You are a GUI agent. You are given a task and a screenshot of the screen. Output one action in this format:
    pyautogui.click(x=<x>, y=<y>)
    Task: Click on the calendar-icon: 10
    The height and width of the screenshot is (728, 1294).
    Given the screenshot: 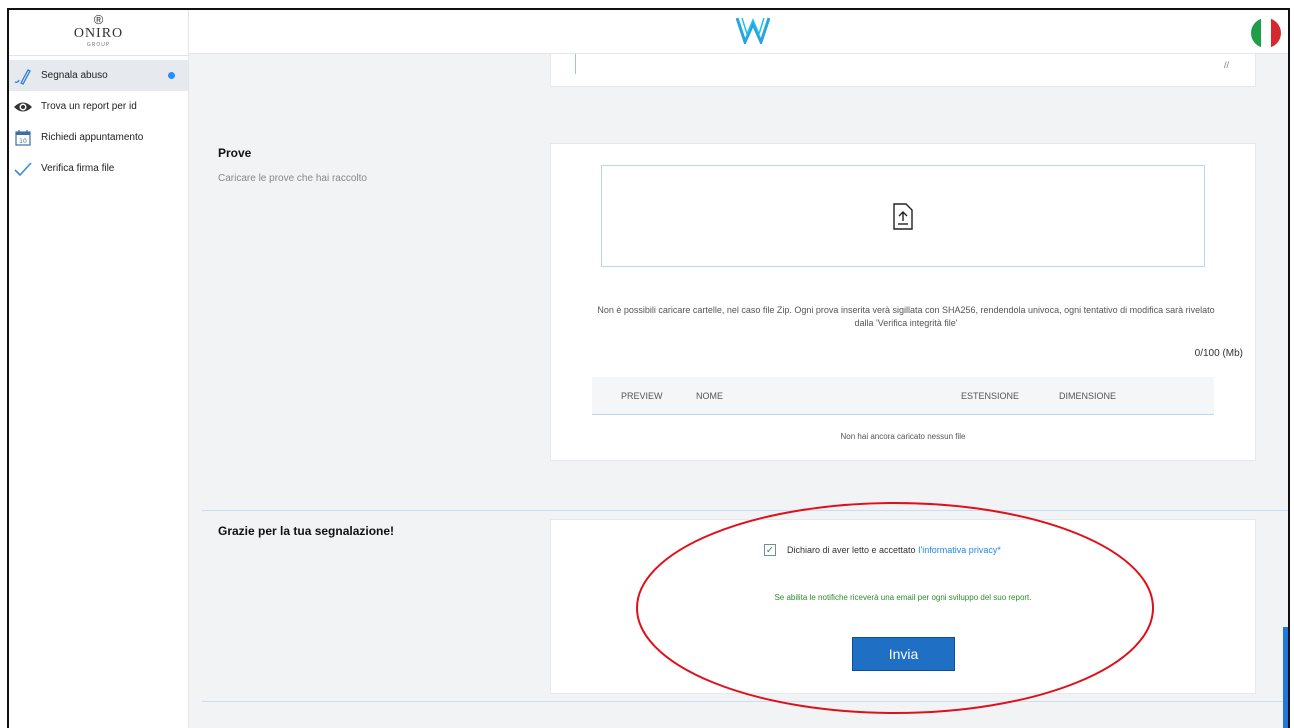 What is the action you would take?
    pyautogui.click(x=23, y=138)
    